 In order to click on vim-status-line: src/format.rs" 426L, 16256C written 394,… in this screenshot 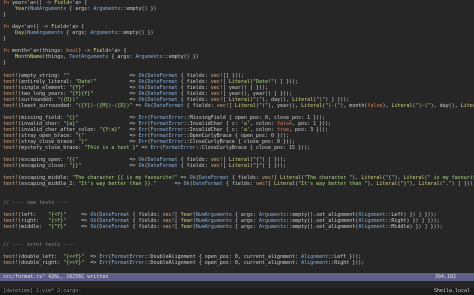, I will do `click(237, 277)`.